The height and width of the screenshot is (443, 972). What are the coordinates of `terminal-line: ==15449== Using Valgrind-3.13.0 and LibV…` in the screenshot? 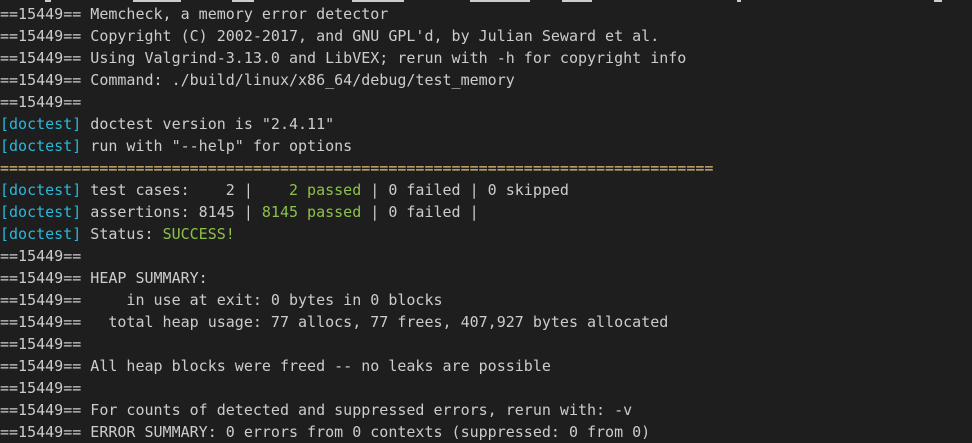 It's located at (486, 58).